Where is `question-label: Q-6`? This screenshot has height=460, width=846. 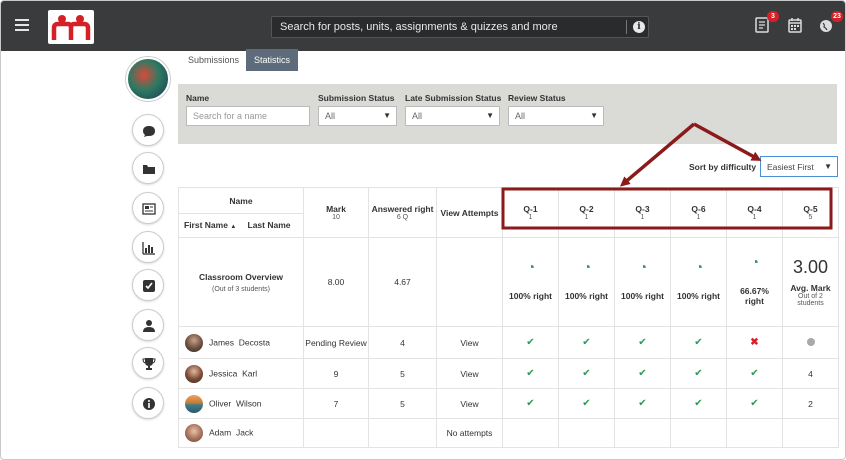
question-label: Q-6 is located at coordinates (698, 209).